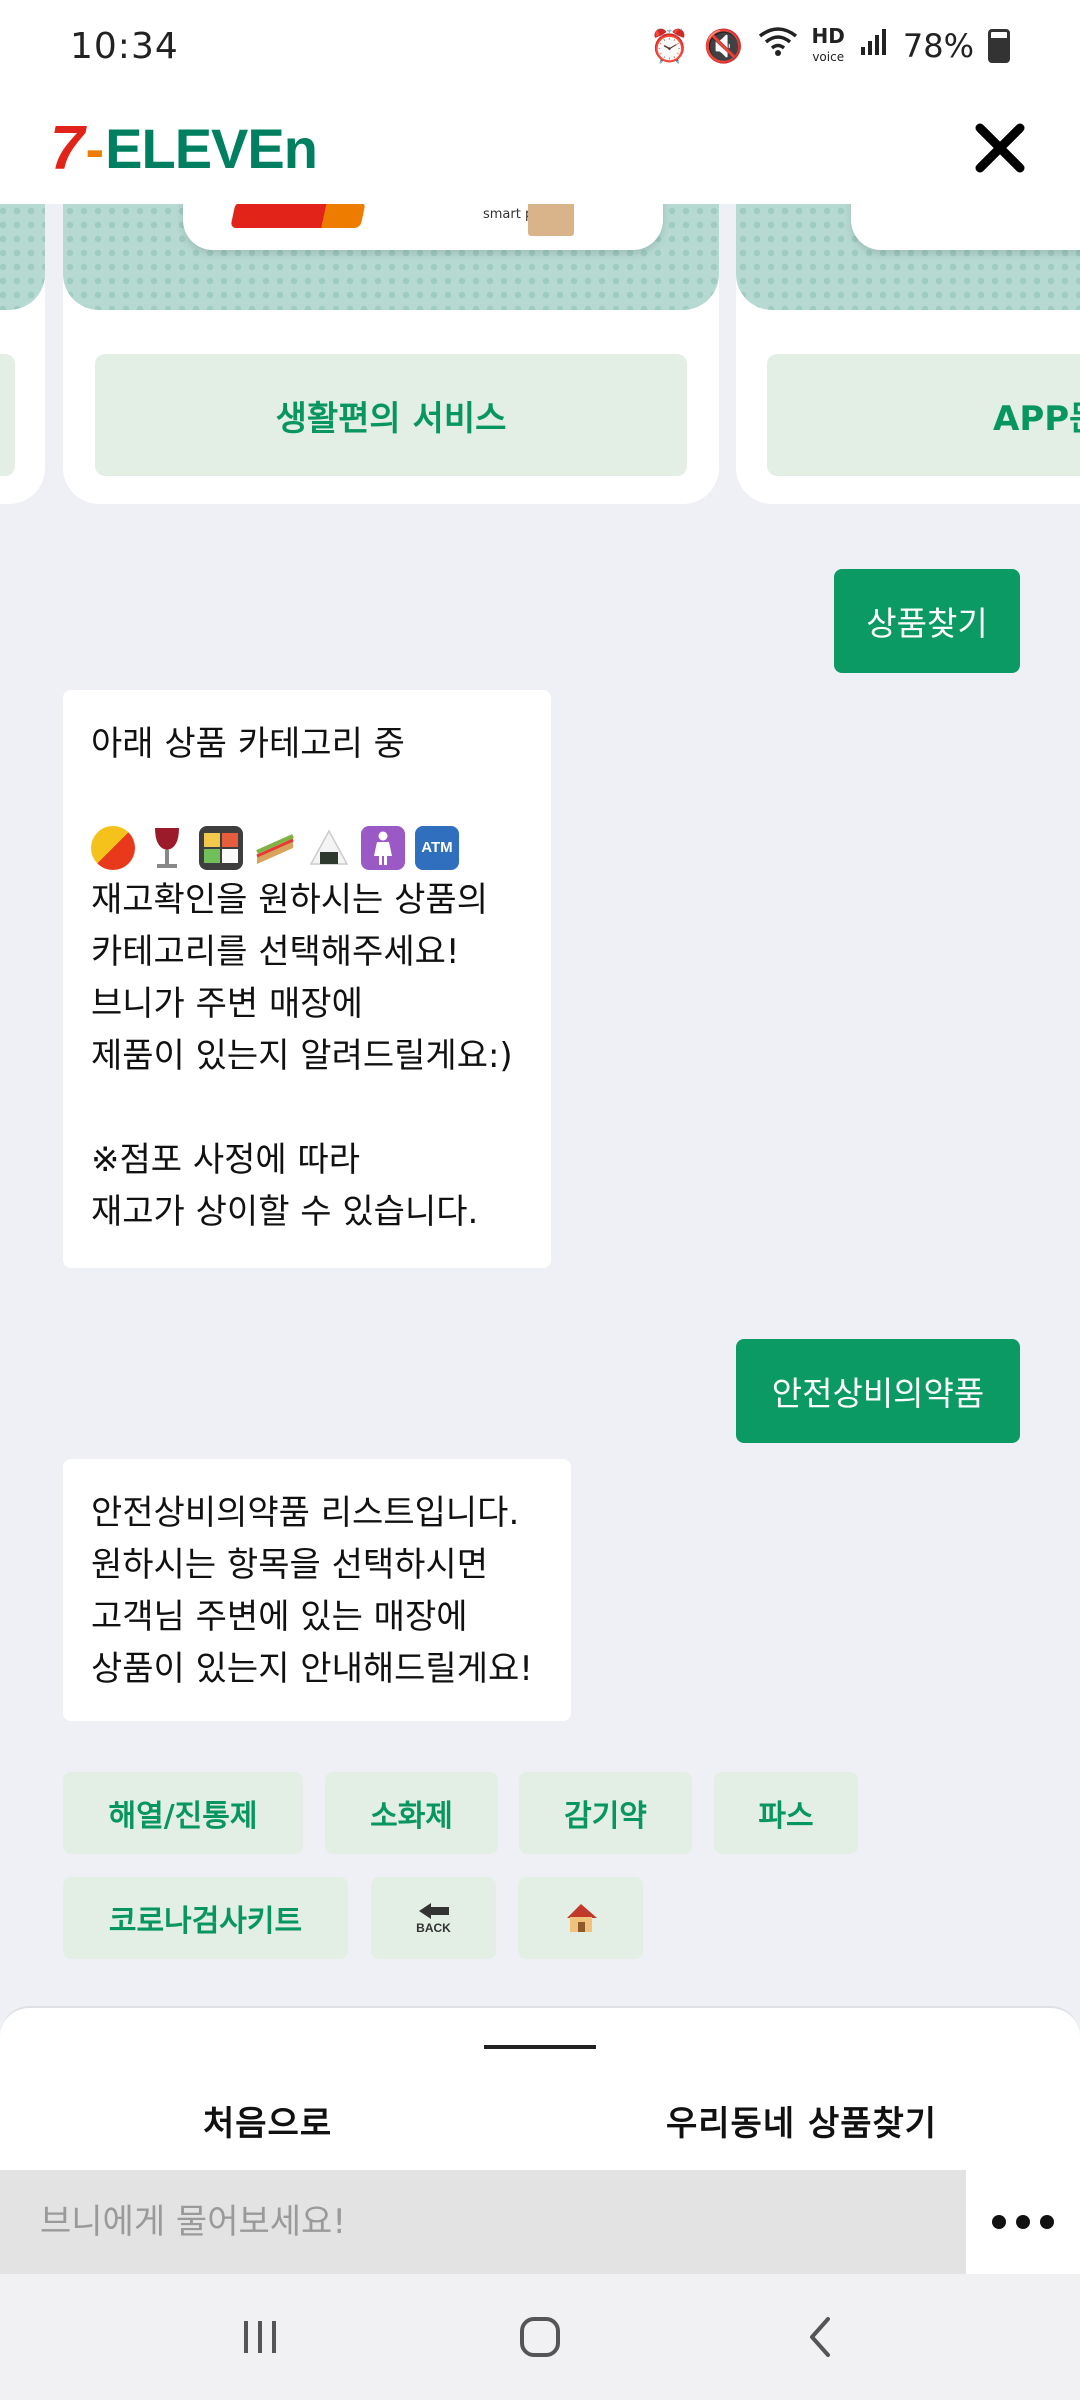 This screenshot has height=2400, width=1080. What do you see at coordinates (298, 216) in the screenshot?
I see `banner-logo-text` at bounding box center [298, 216].